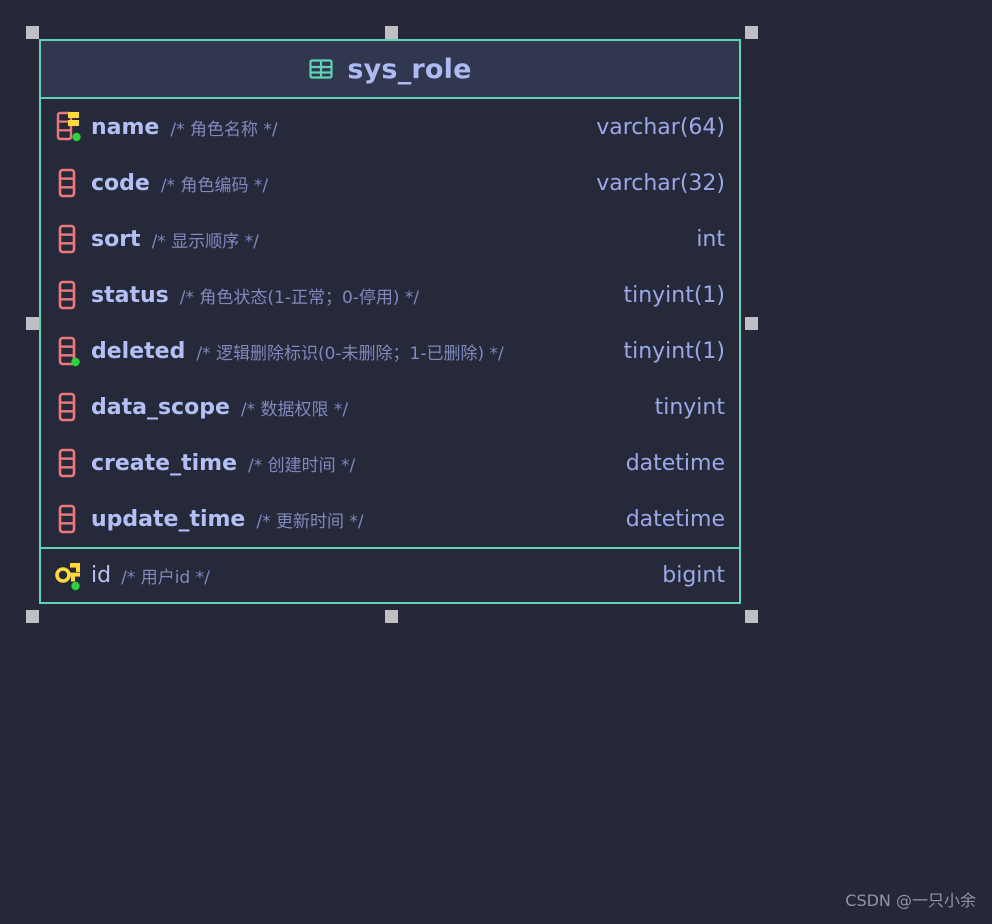 Image resolution: width=992 pixels, height=924 pixels. I want to click on field-comment: /* 角色状态(1-正常；0-停用) */, so click(299, 297).